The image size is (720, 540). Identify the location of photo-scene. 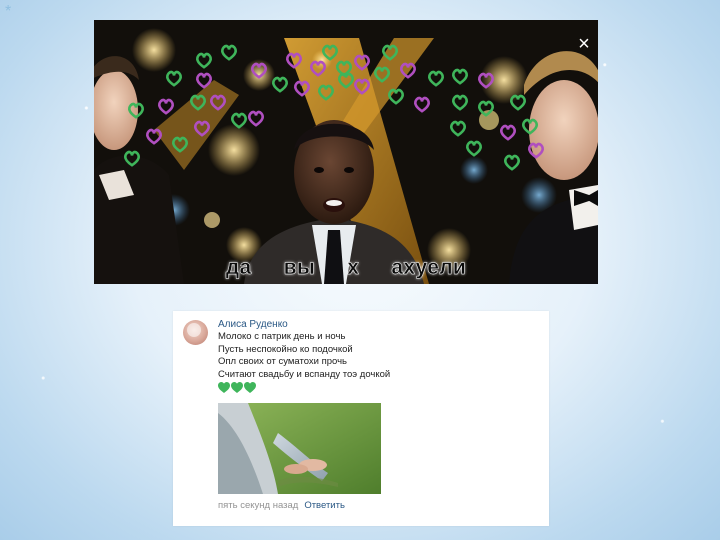
(299, 448).